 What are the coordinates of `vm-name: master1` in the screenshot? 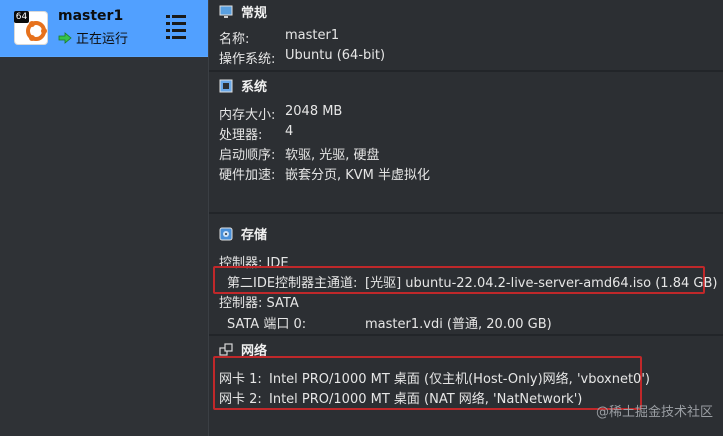 It's located at (91, 16).